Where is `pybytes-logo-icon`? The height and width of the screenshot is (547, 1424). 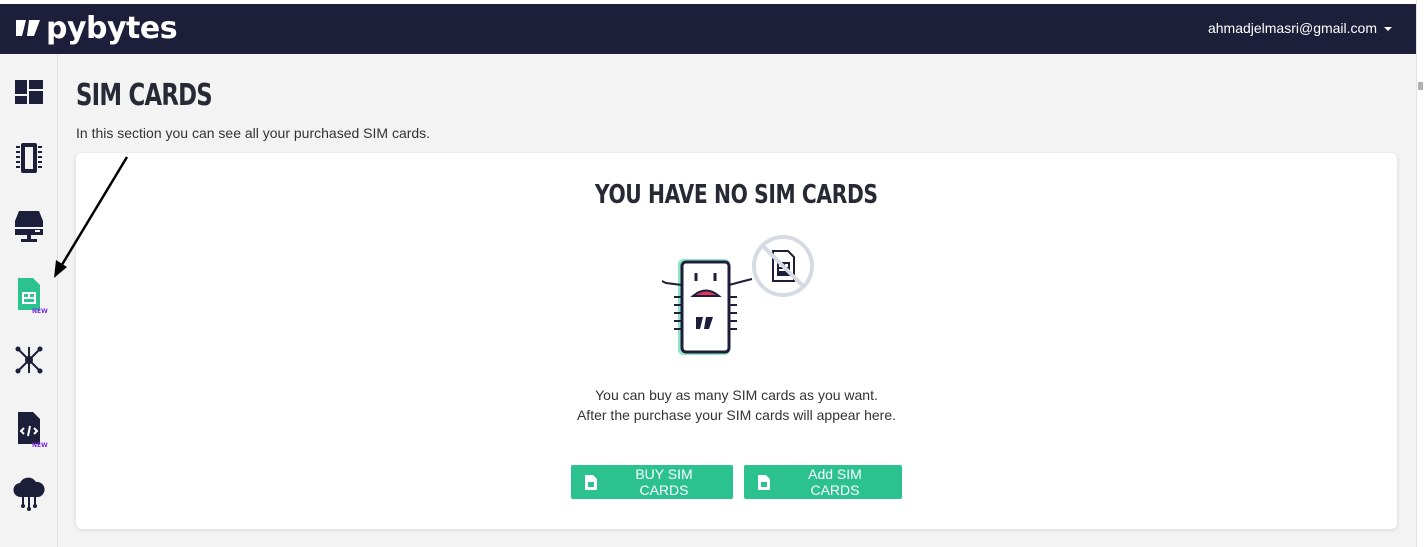 pybytes-logo-icon is located at coordinates (28, 28).